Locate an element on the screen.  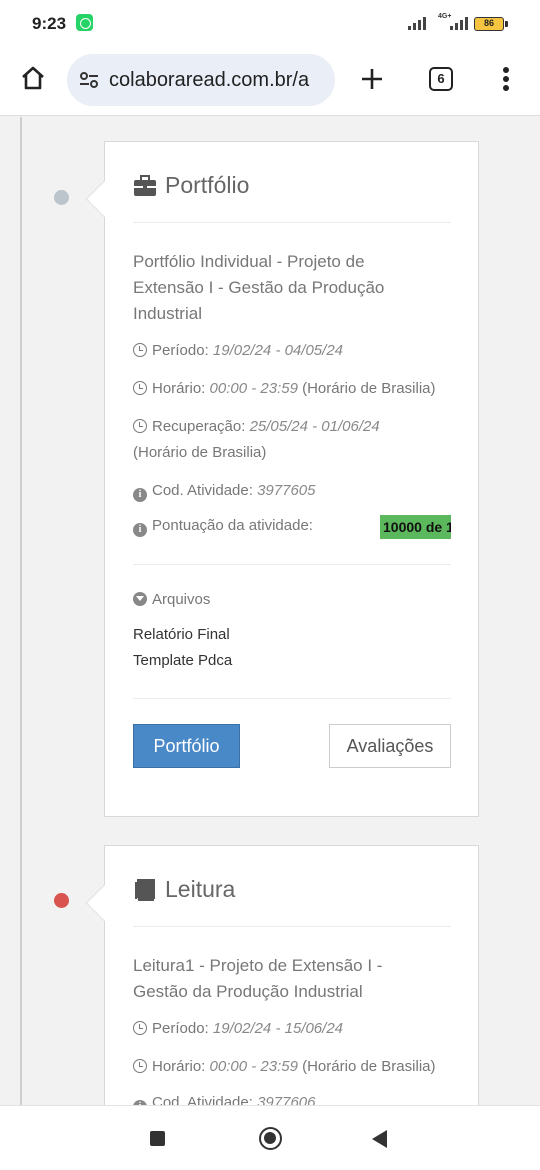
file-link-template-pdca: Template Pdca is located at coordinates (182, 660).